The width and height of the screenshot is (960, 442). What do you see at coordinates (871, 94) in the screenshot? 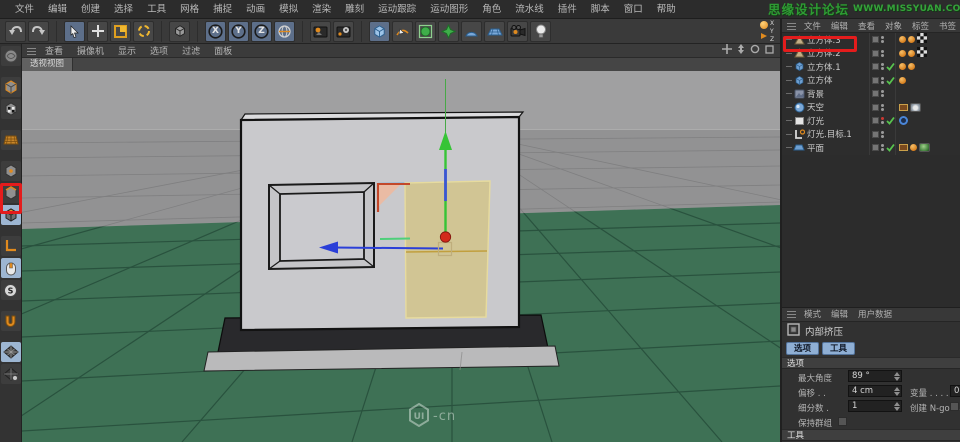
I see `object-row-background: 背景` at bounding box center [871, 94].